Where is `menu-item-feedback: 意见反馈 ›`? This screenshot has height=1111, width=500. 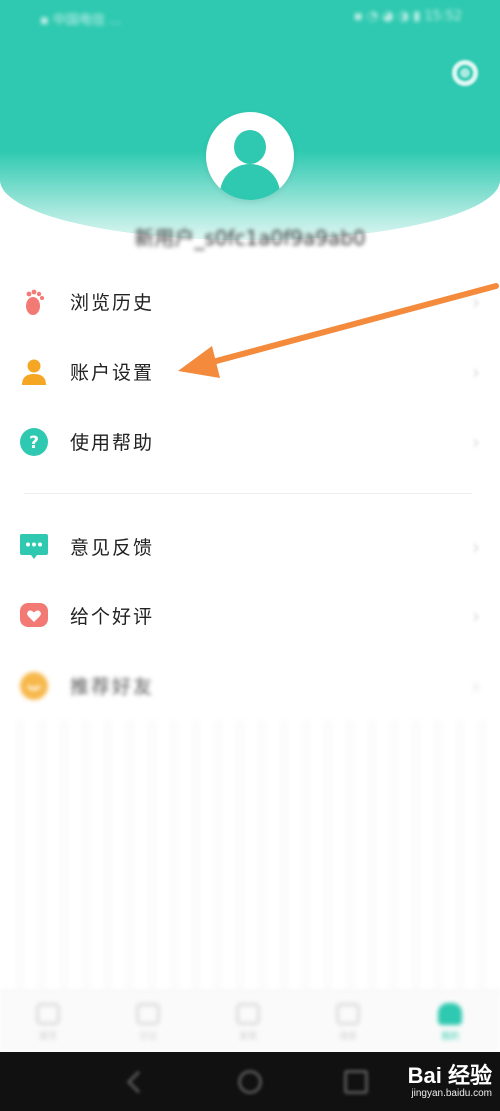 menu-item-feedback: 意见反馈 › is located at coordinates (250, 547).